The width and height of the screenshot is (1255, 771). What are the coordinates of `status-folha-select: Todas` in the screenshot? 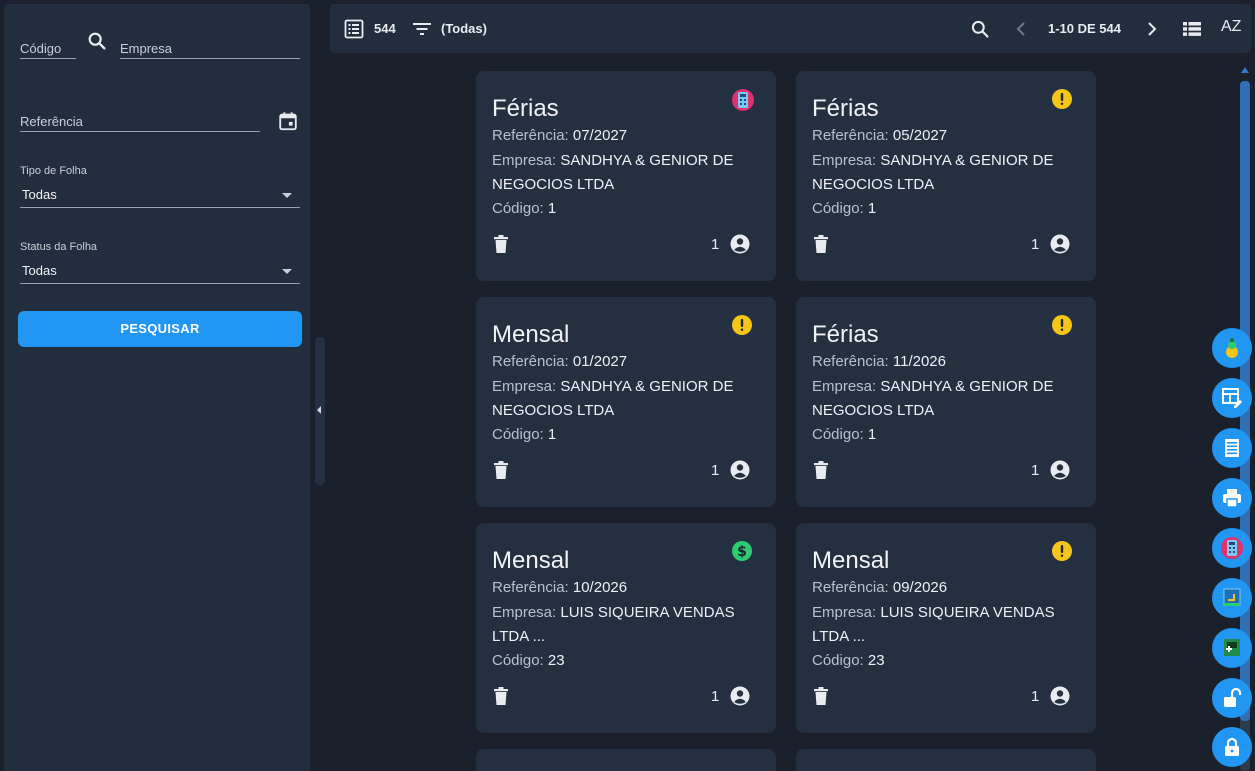 It's located at (160, 272).